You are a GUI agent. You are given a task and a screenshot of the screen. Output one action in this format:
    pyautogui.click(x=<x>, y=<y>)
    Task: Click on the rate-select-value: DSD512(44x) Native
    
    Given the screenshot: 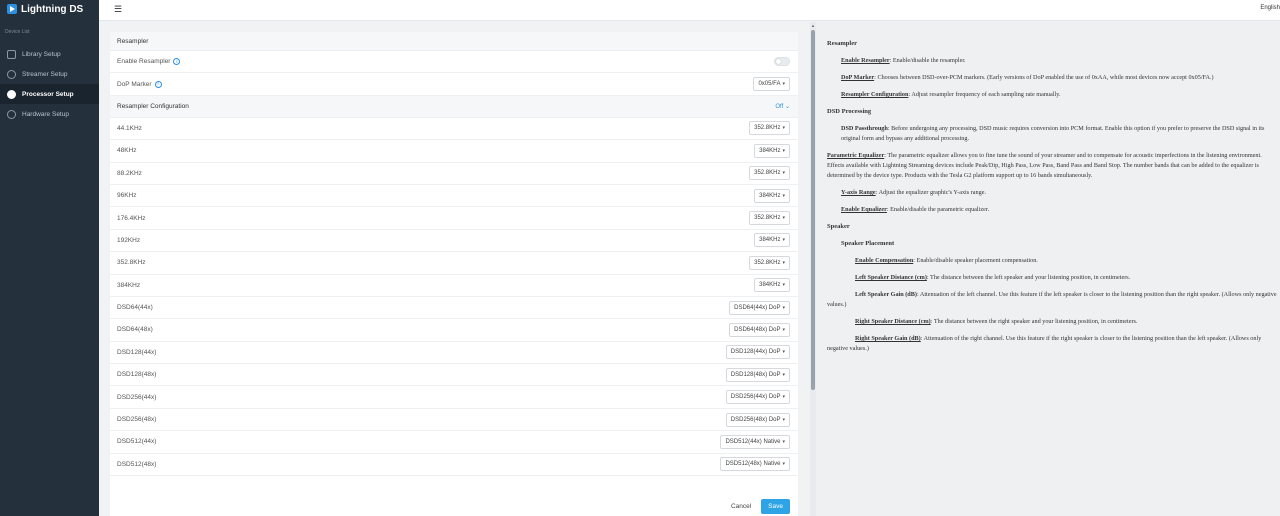 What is the action you would take?
    pyautogui.click(x=753, y=441)
    